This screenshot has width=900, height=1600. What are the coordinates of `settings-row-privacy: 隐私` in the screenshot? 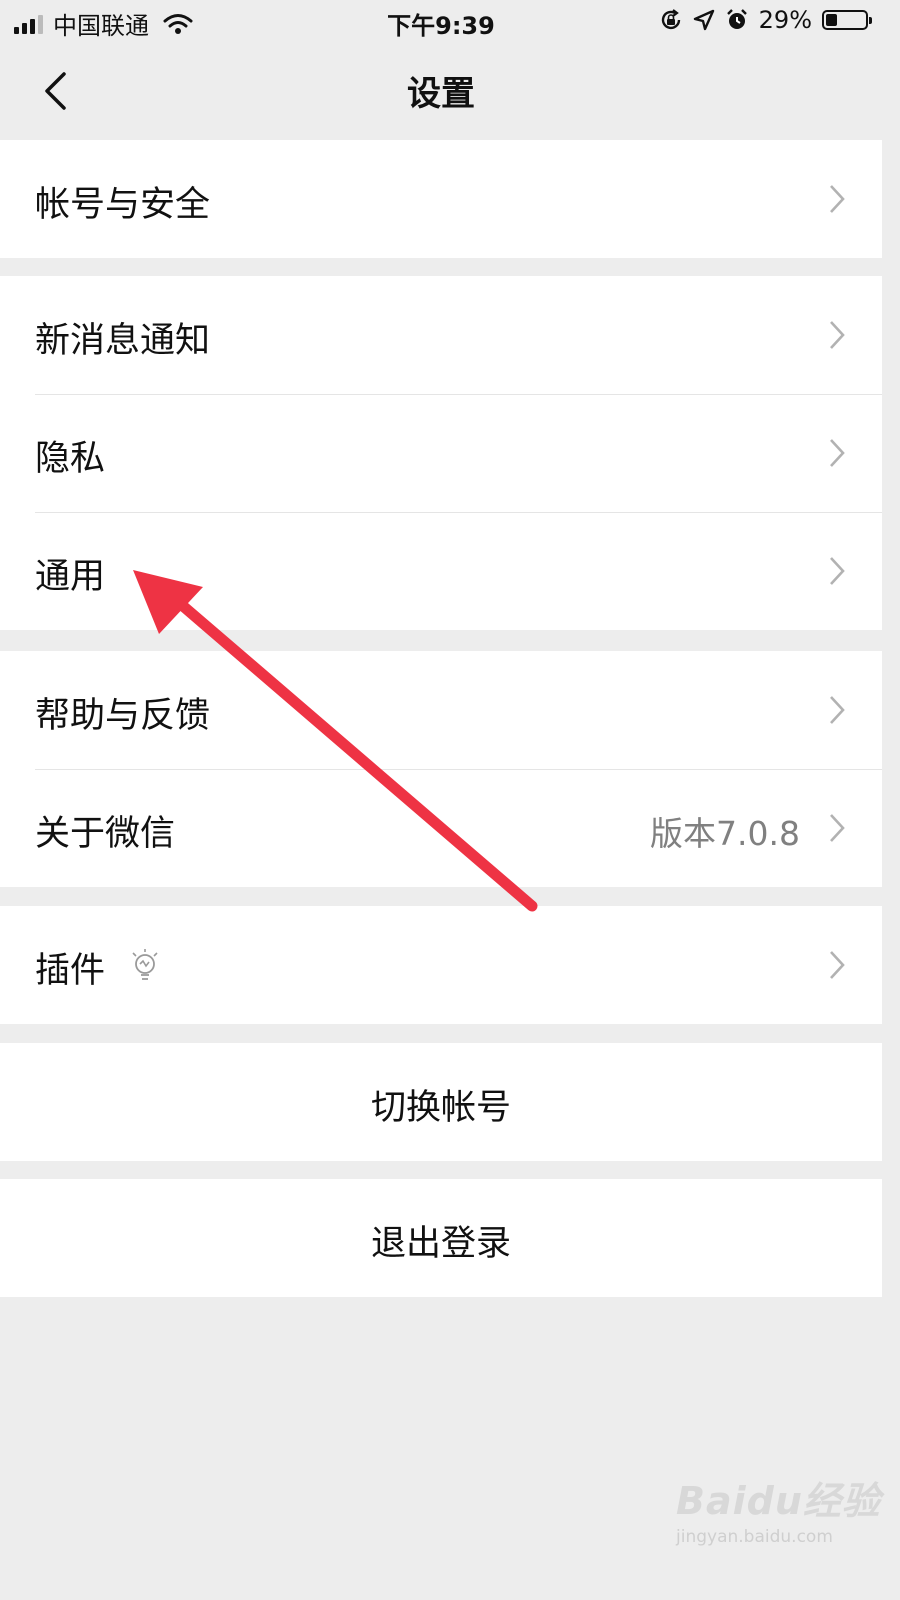 It's located at (441, 453).